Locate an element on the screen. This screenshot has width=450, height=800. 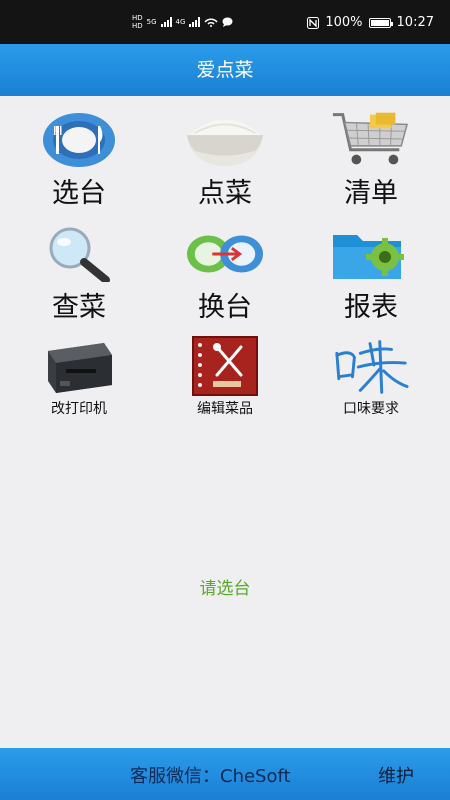
customer-service-wechat: 客服微信：CheSoft is located at coordinates (210, 776).